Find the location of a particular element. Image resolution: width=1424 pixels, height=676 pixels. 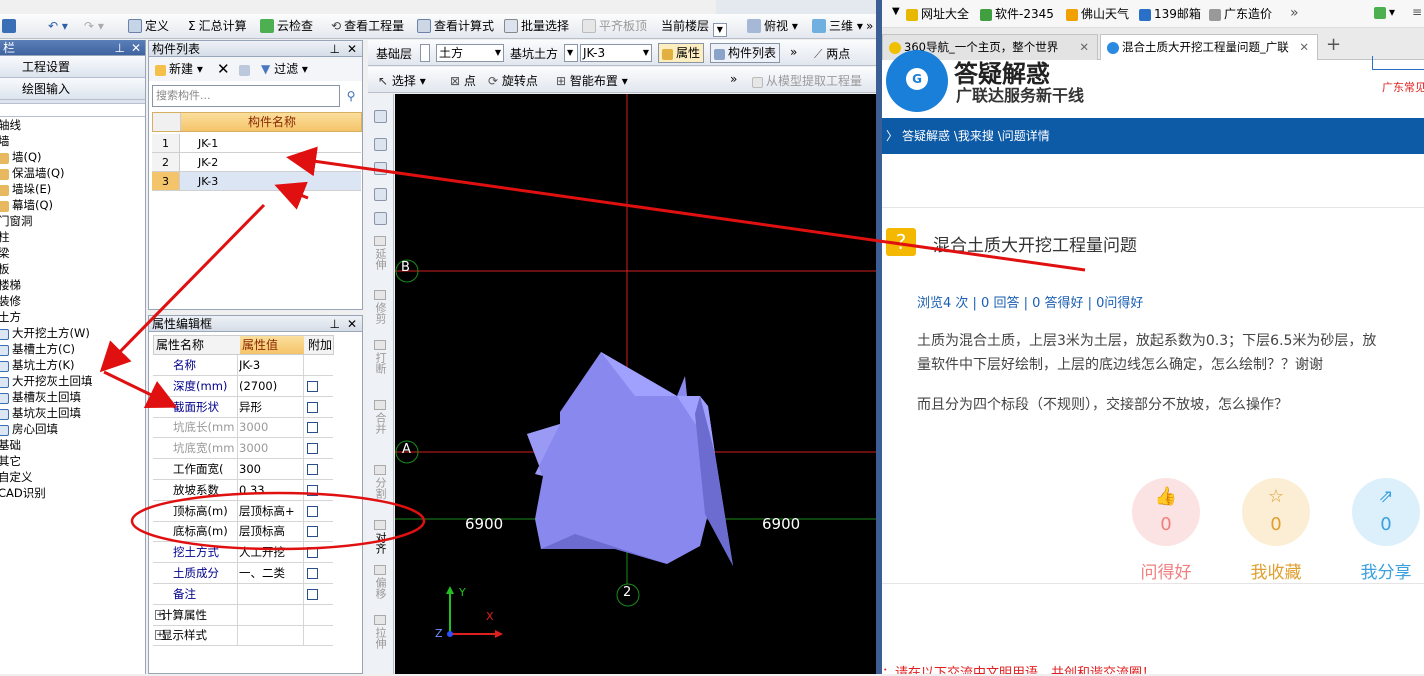

view-quantity-button: ⟲ 查看工程量 is located at coordinates (366, 26).